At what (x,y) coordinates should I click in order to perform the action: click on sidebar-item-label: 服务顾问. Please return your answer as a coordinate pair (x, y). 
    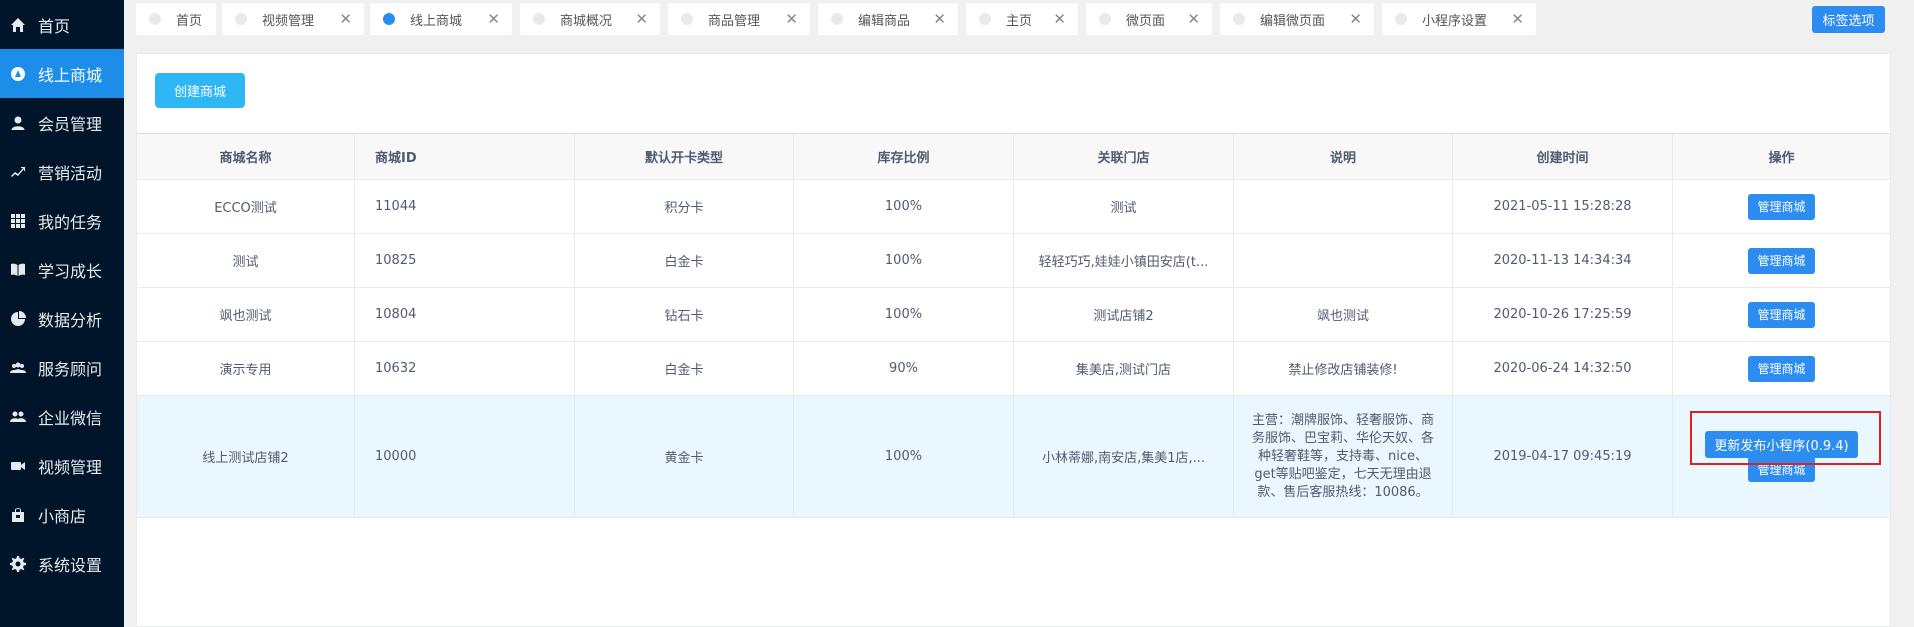
    Looking at the image, I should click on (70, 369).